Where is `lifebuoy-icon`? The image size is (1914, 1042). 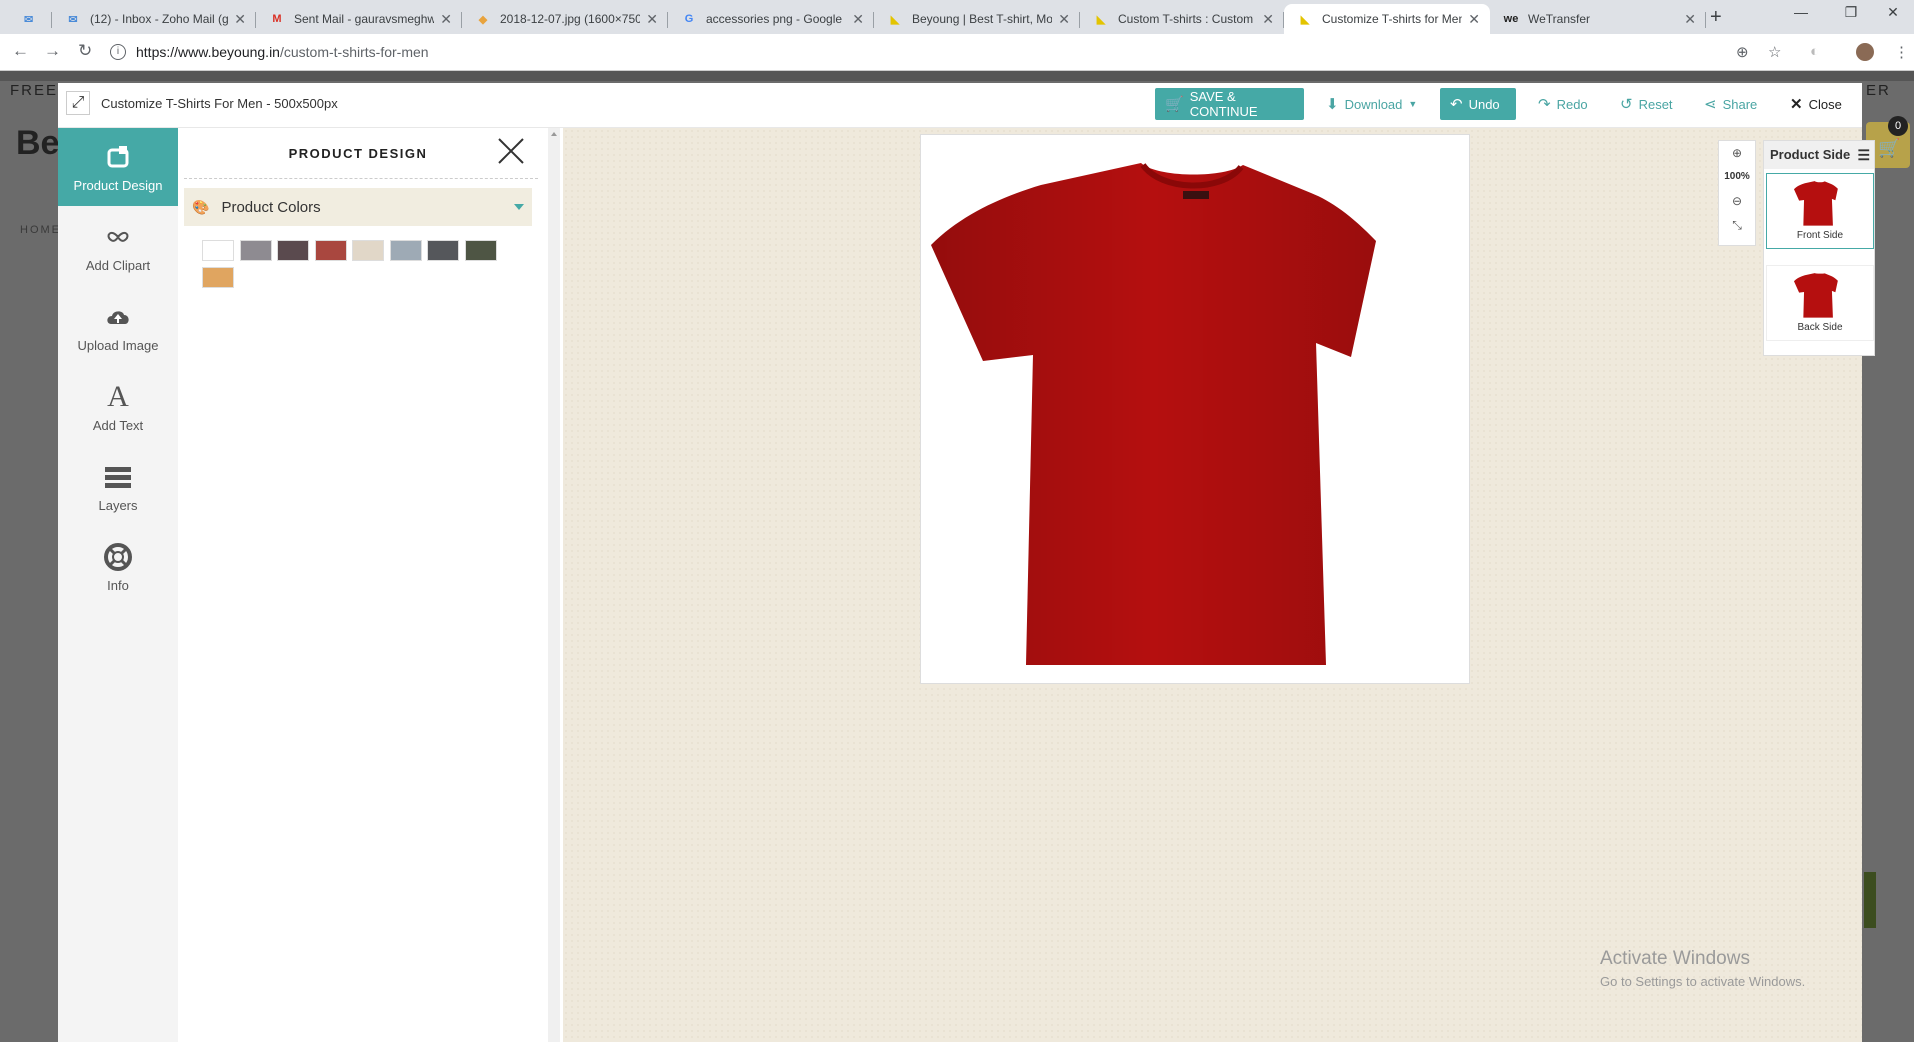 lifebuoy-icon is located at coordinates (118, 557).